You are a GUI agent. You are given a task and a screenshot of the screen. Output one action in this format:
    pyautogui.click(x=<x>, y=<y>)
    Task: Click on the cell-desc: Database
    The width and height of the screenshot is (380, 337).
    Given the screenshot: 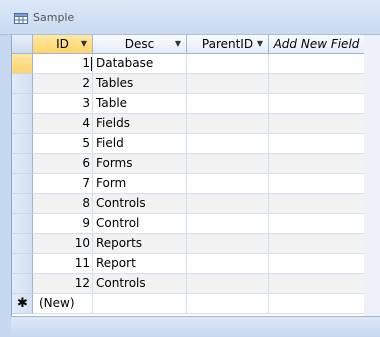 What is the action you would take?
    pyautogui.click(x=140, y=64)
    